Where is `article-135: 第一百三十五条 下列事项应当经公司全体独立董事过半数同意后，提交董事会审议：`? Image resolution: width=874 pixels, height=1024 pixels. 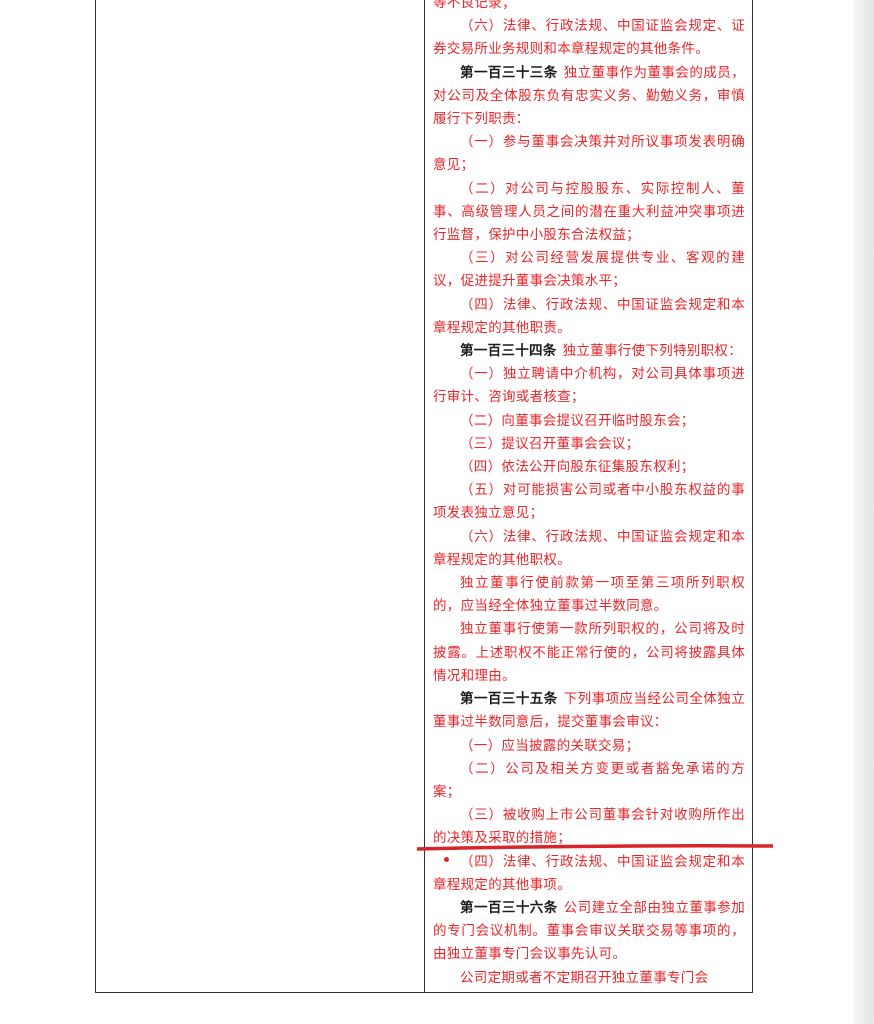
article-135: 第一百三十五条 下列事项应当经公司全体独立董事过半数同意后，提交董事会审议： is located at coordinates (589, 711).